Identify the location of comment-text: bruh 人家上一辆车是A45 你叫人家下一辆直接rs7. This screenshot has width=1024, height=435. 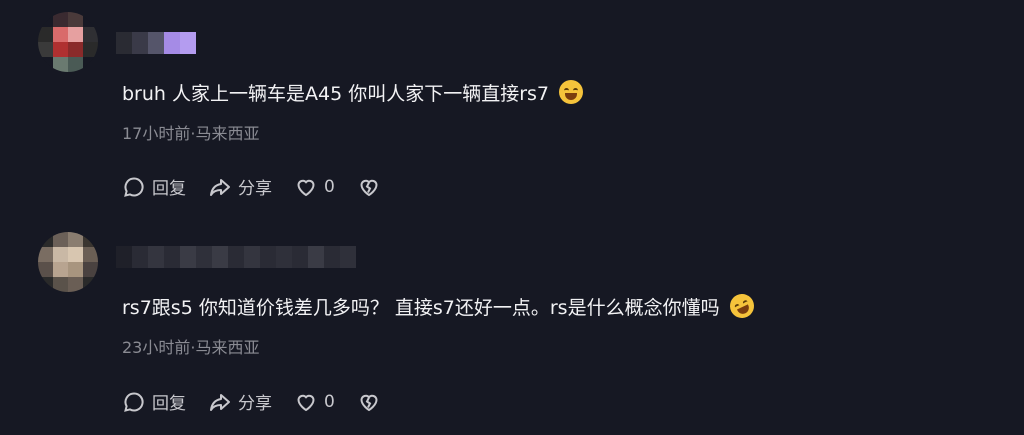
(353, 93).